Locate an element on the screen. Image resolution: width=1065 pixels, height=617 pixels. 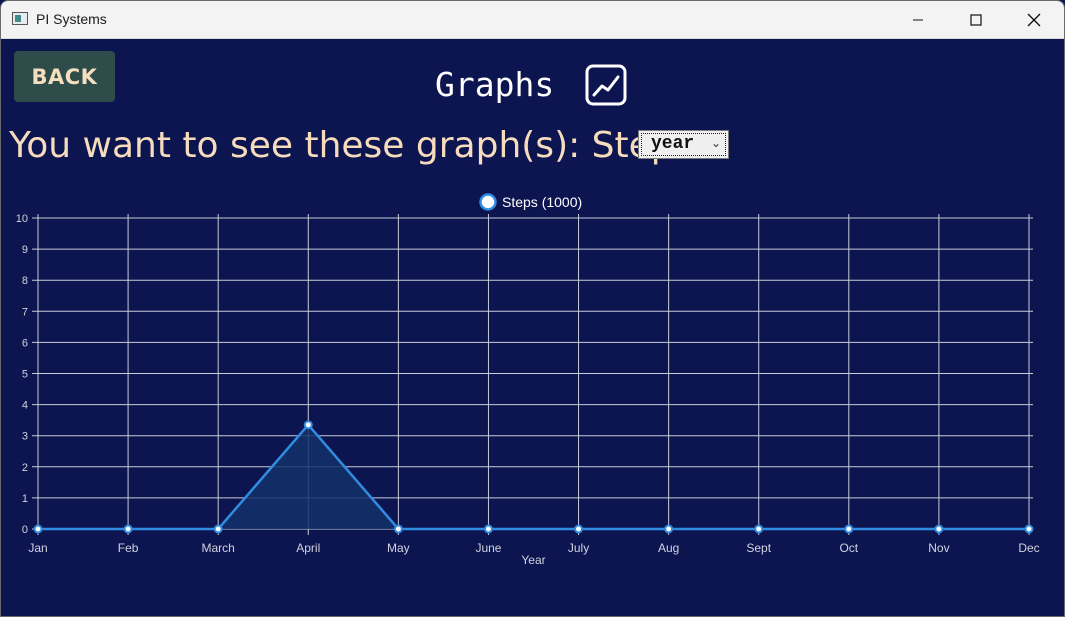
x-tick-label: Sept is located at coordinates (758, 548).